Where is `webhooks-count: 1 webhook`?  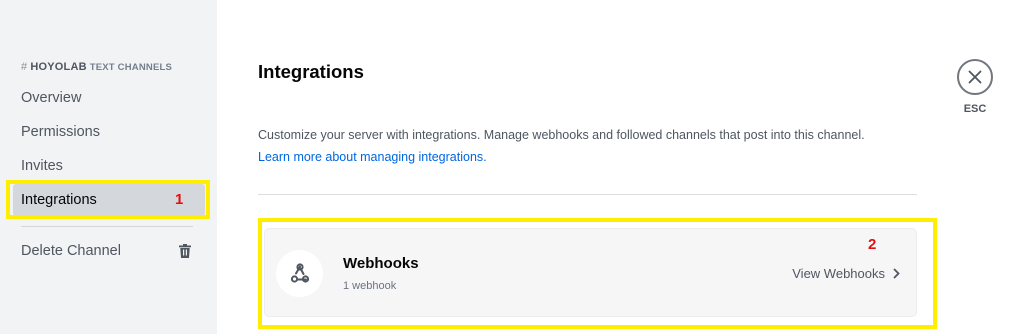 webhooks-count: 1 webhook is located at coordinates (370, 286).